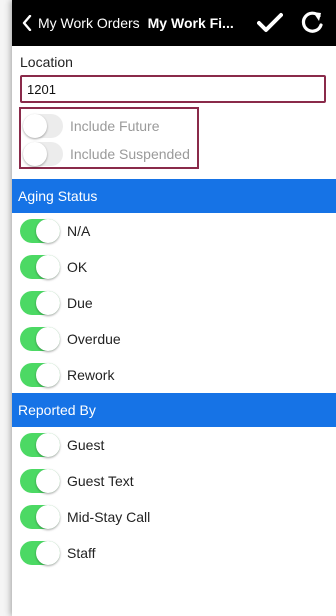  I want to click on back-button: My Work Orders, so click(81, 23).